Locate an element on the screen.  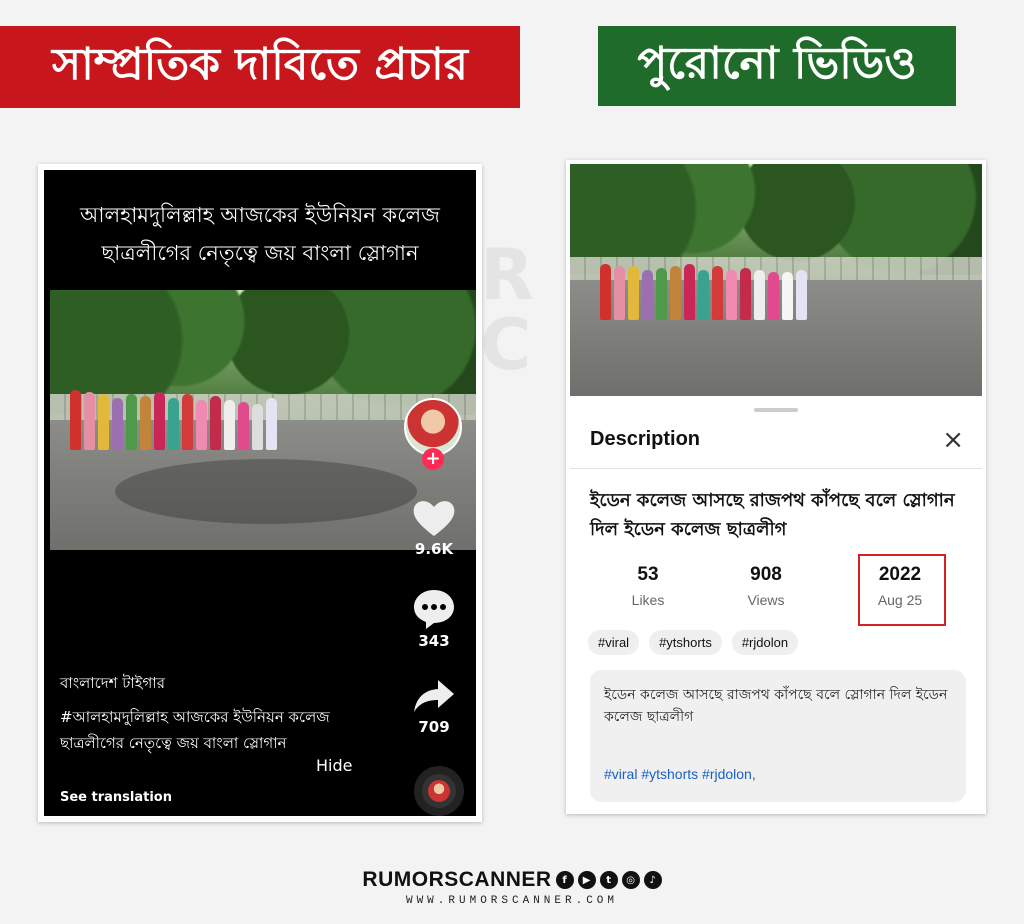
author-name: বাংলাদেশ টাইগার is located at coordinates (112, 684).